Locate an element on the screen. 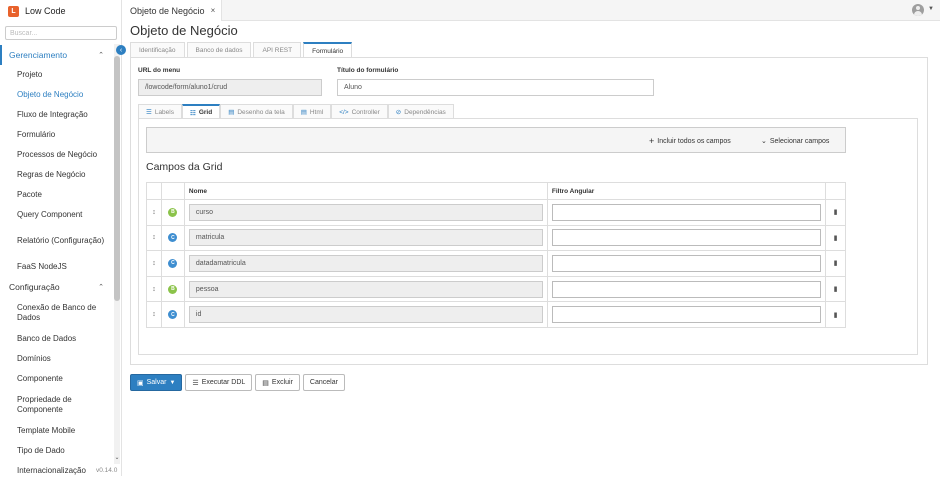  type-badge: B is located at coordinates (173, 289).